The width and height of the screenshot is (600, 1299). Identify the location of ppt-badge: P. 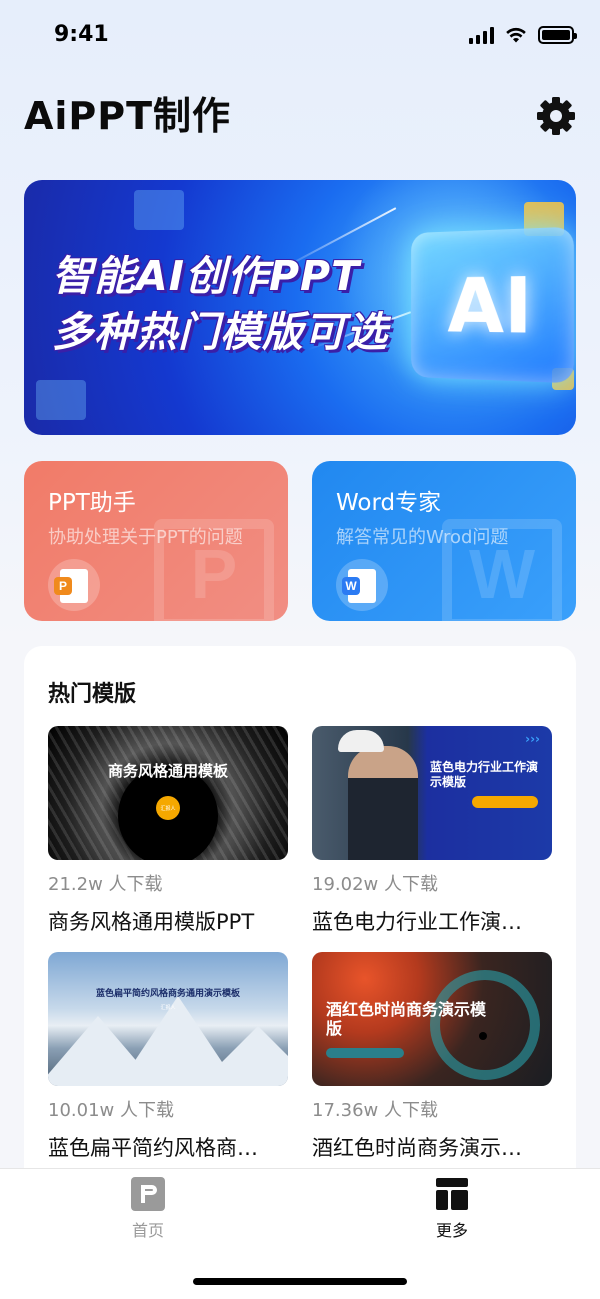
(63, 586).